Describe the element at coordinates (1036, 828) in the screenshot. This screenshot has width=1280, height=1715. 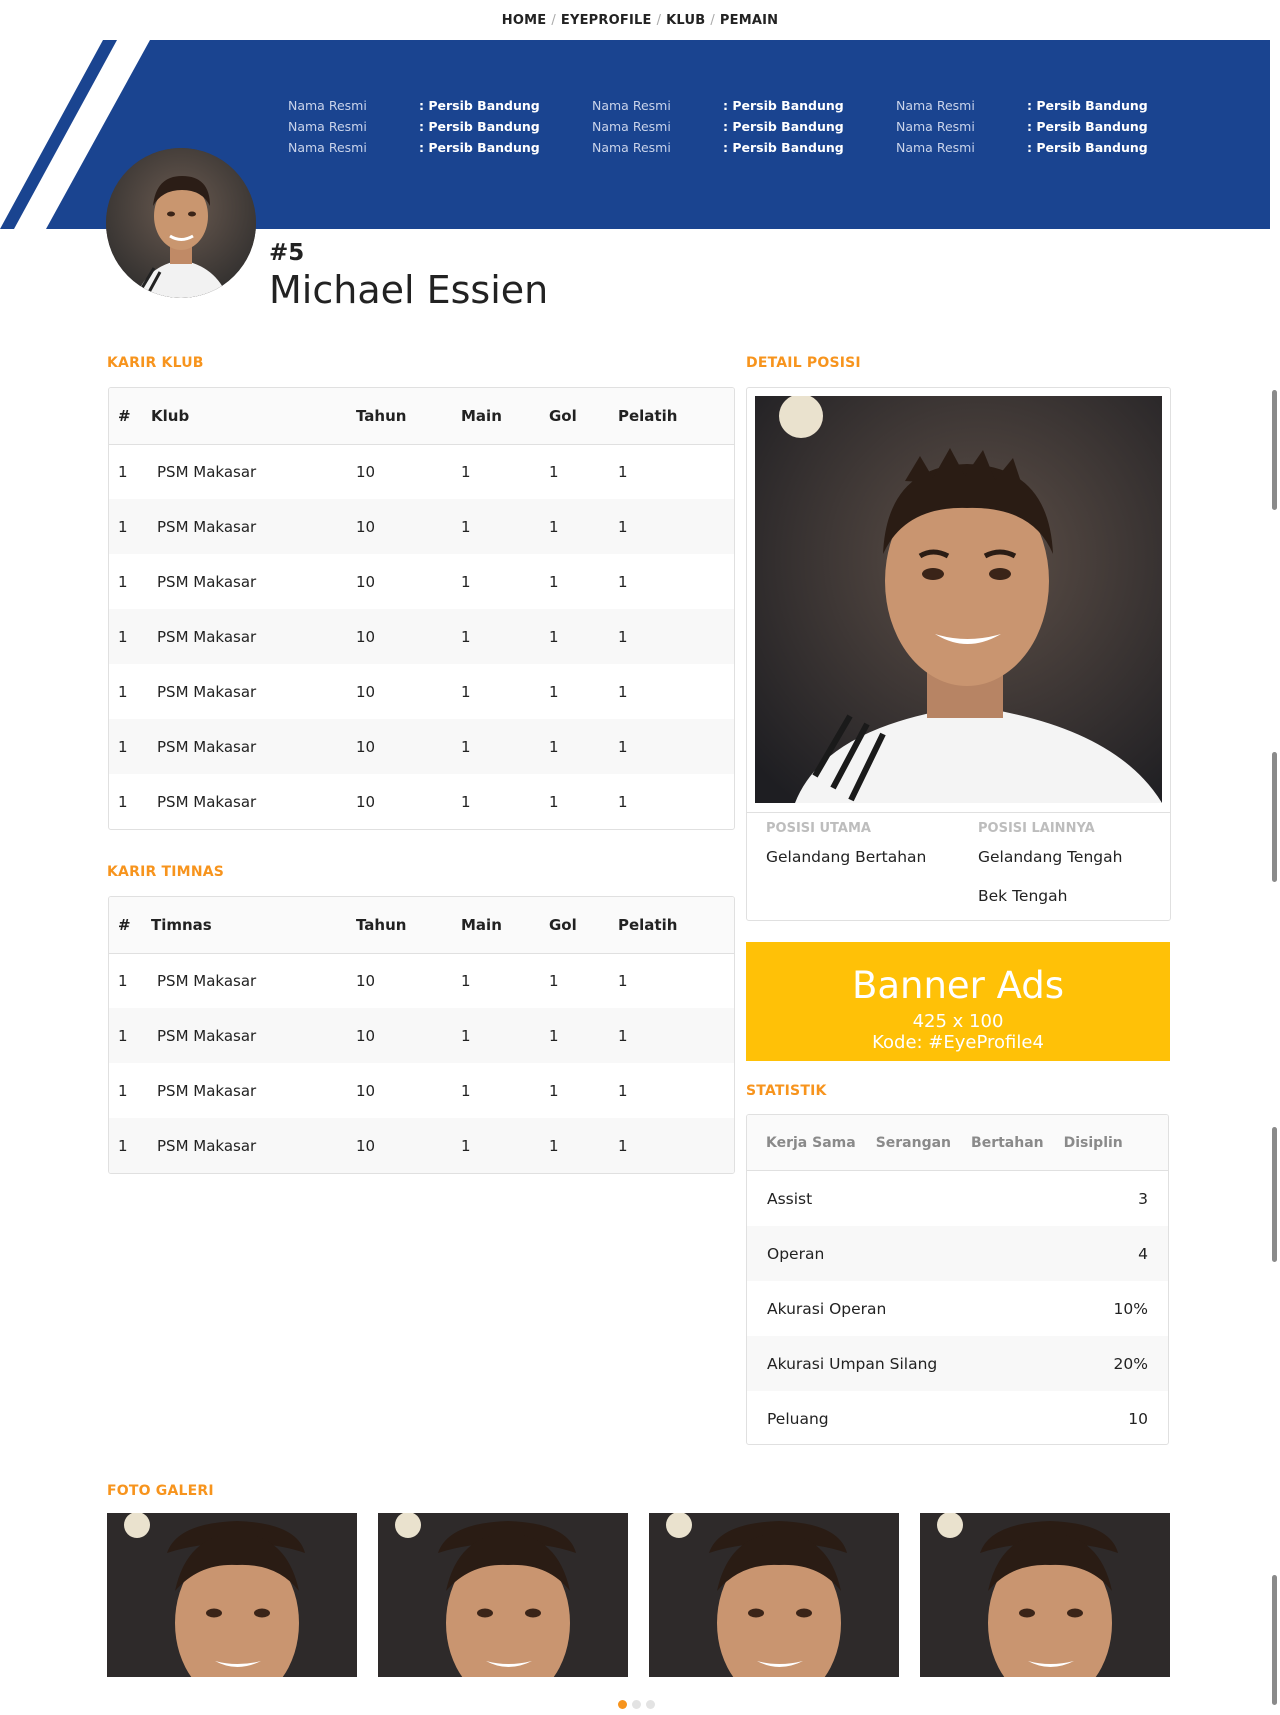
I see `posisi-lainnya-label: POSISI LAINNYA` at that location.